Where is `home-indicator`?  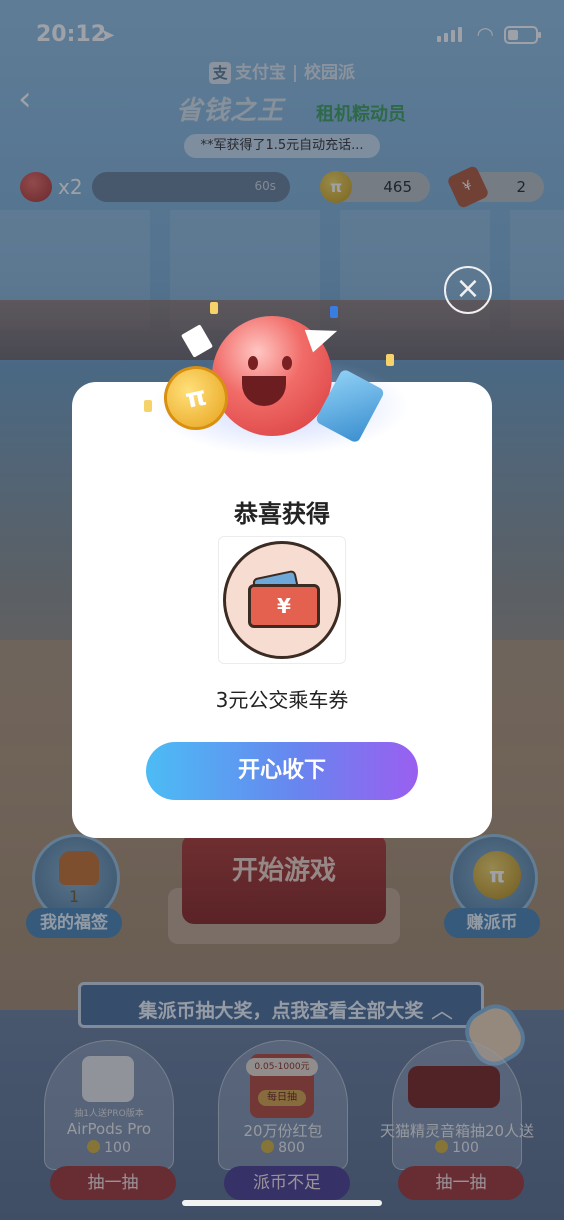
home-indicator is located at coordinates (282, 1203).